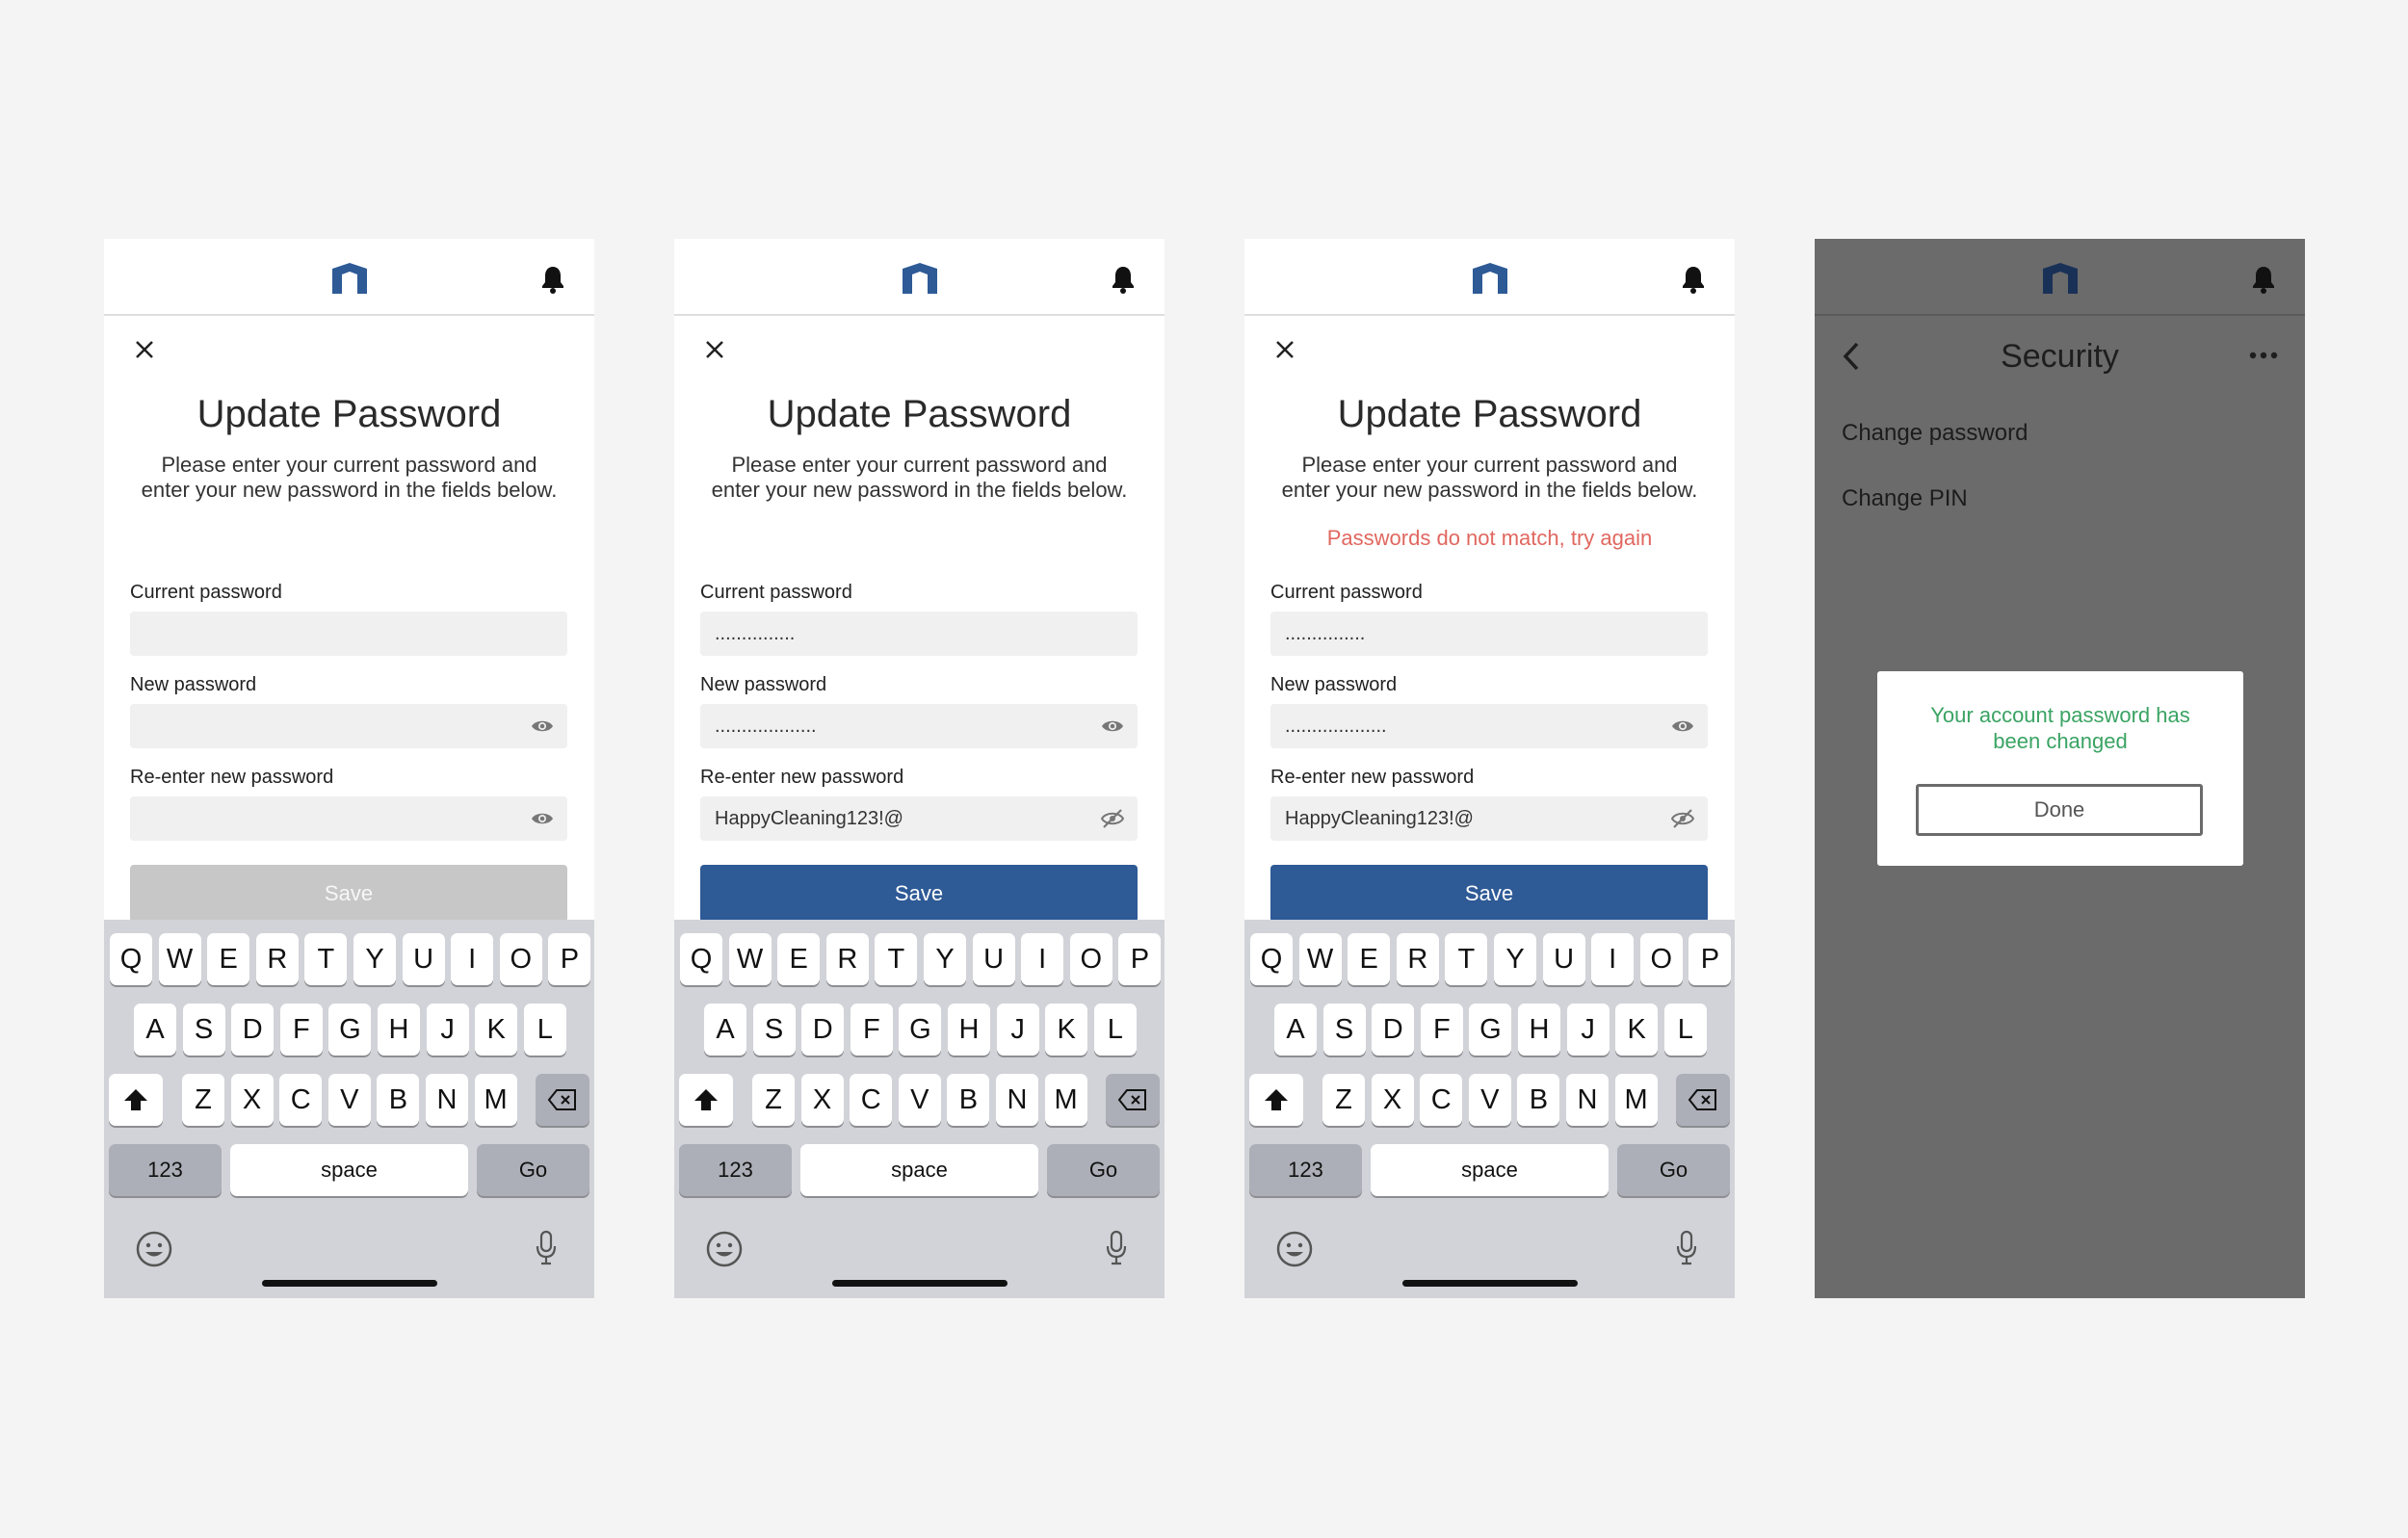  What do you see at coordinates (277, 959) in the screenshot?
I see `key-r: R` at bounding box center [277, 959].